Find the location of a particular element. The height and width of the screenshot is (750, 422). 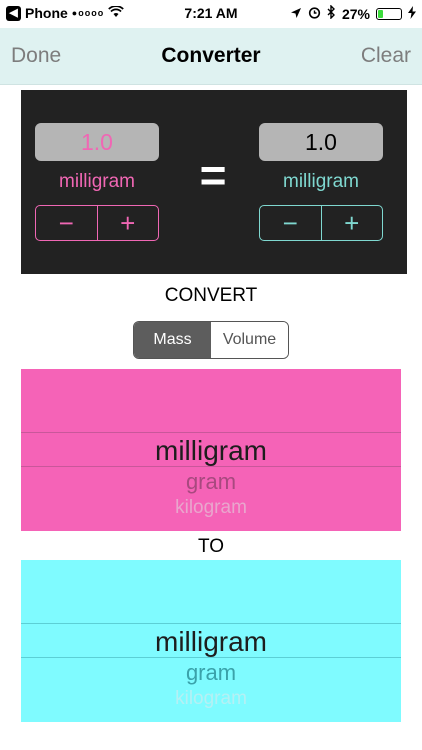

to-stepper: − + is located at coordinates (321, 223).